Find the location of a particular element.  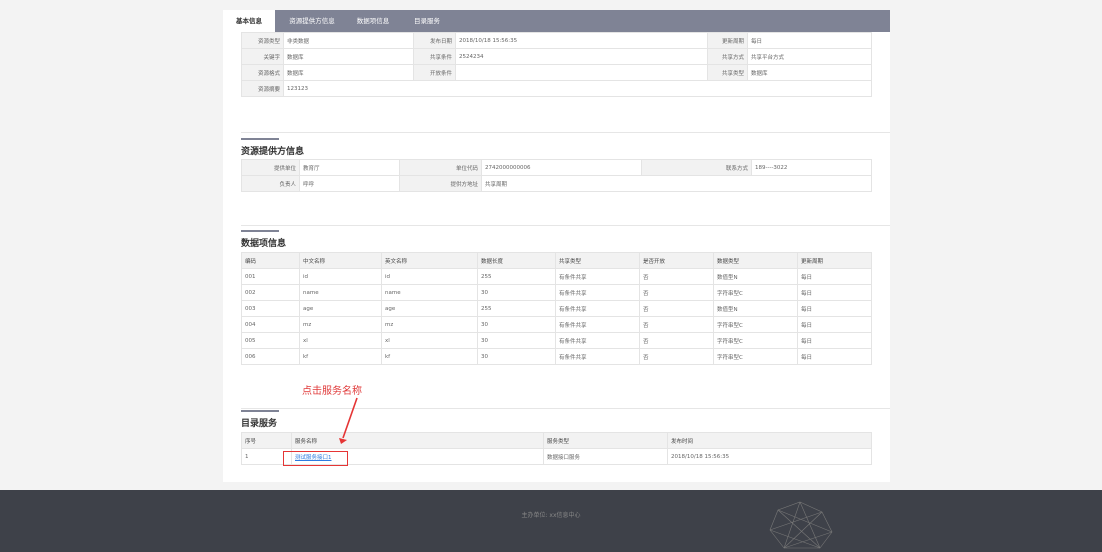

table-row: 关键字 数据库 共享条件 2524234 共享方式 共享平台方式 is located at coordinates (556, 56).